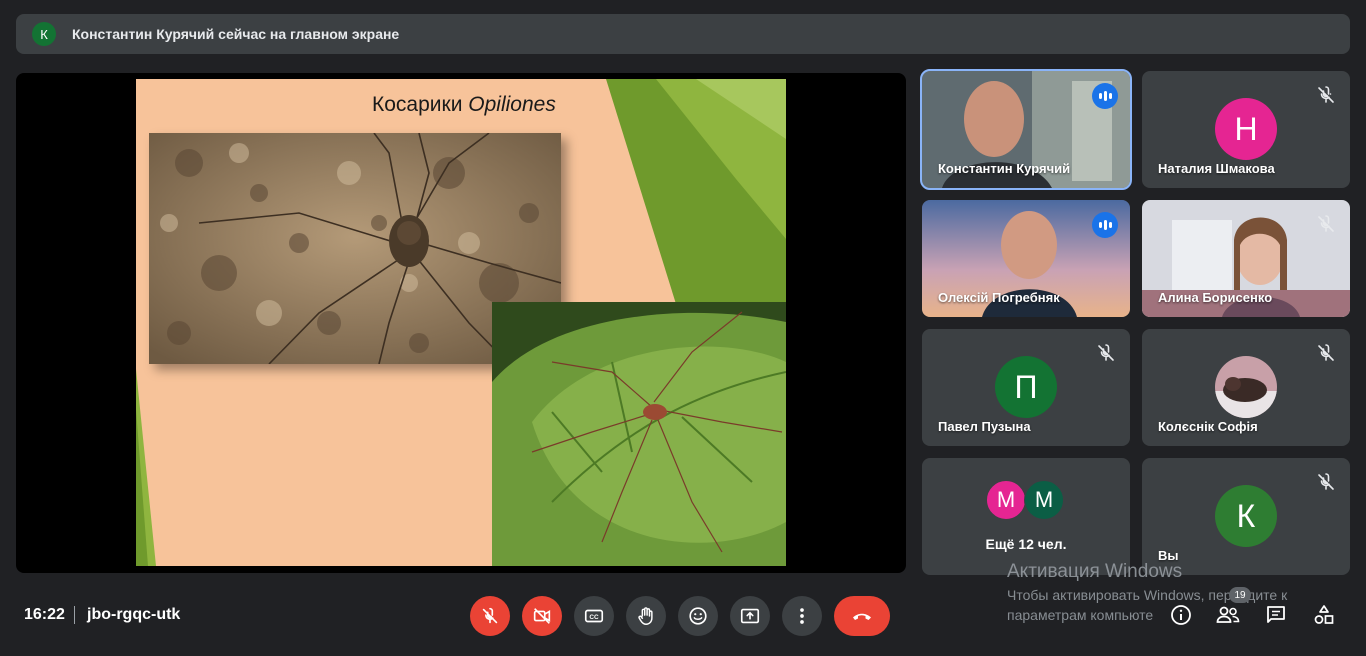 The width and height of the screenshot is (1366, 656). I want to click on end-call-button, so click(862, 616).